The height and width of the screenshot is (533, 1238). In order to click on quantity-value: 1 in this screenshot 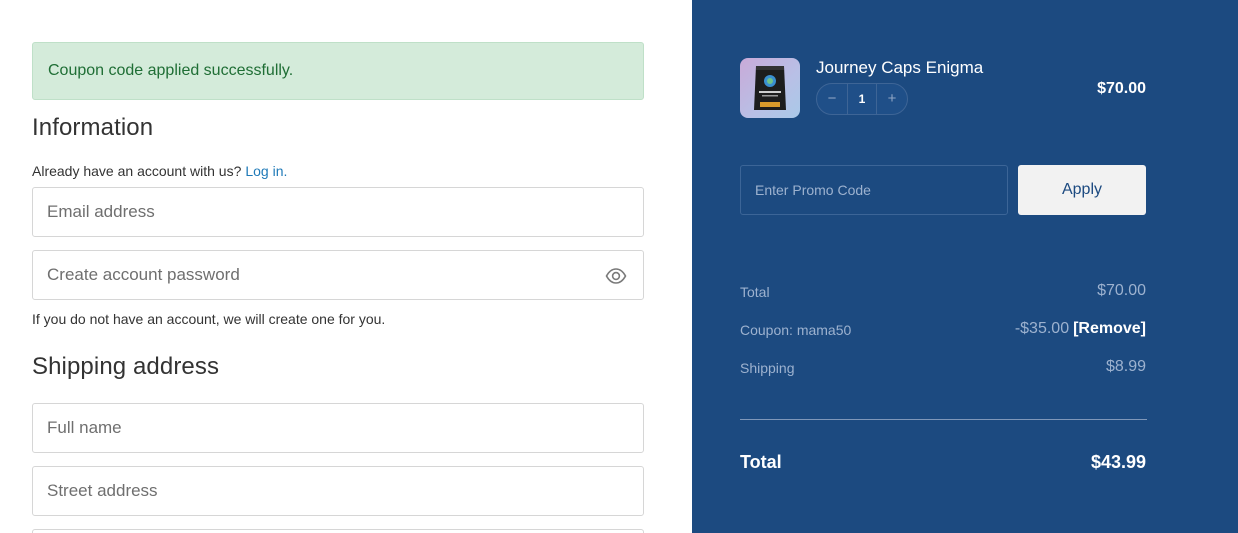, I will do `click(862, 99)`.